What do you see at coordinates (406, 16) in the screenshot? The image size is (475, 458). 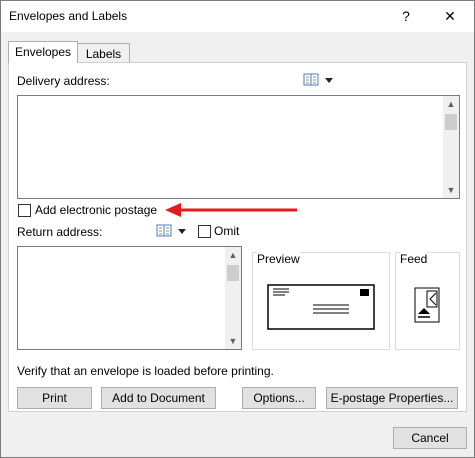 I see `help-button: ?` at bounding box center [406, 16].